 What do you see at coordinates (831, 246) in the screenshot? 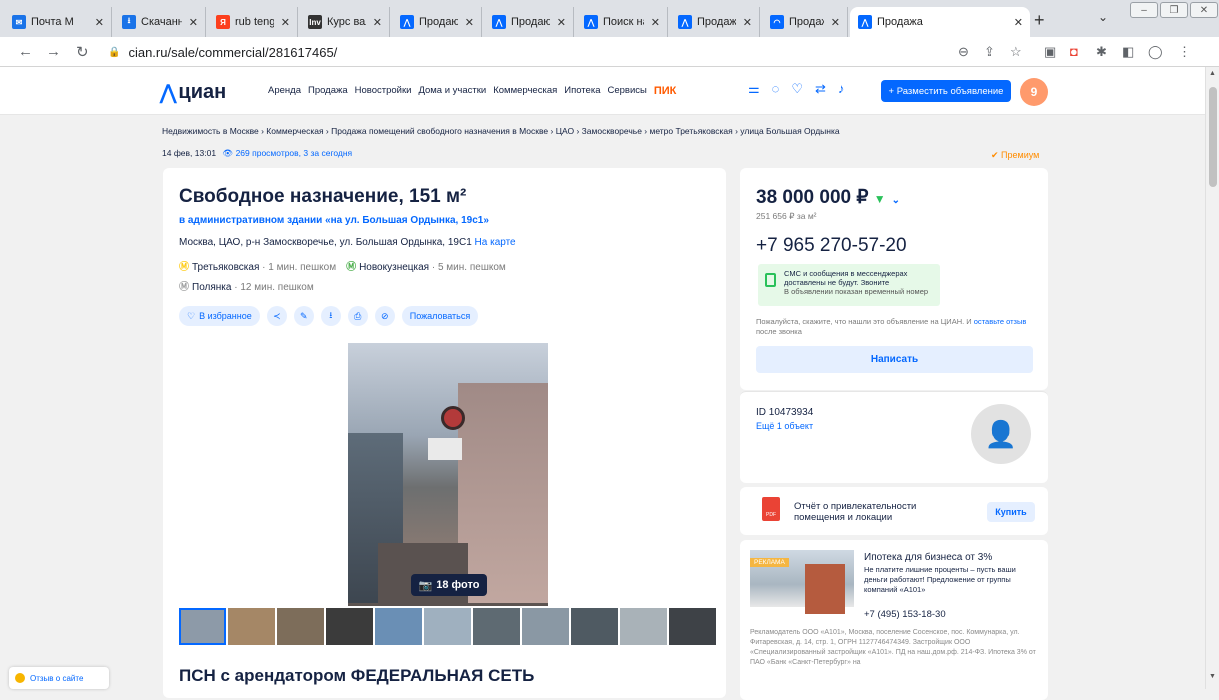
I see `phone-number: +7 965 270-57-20` at bounding box center [831, 246].